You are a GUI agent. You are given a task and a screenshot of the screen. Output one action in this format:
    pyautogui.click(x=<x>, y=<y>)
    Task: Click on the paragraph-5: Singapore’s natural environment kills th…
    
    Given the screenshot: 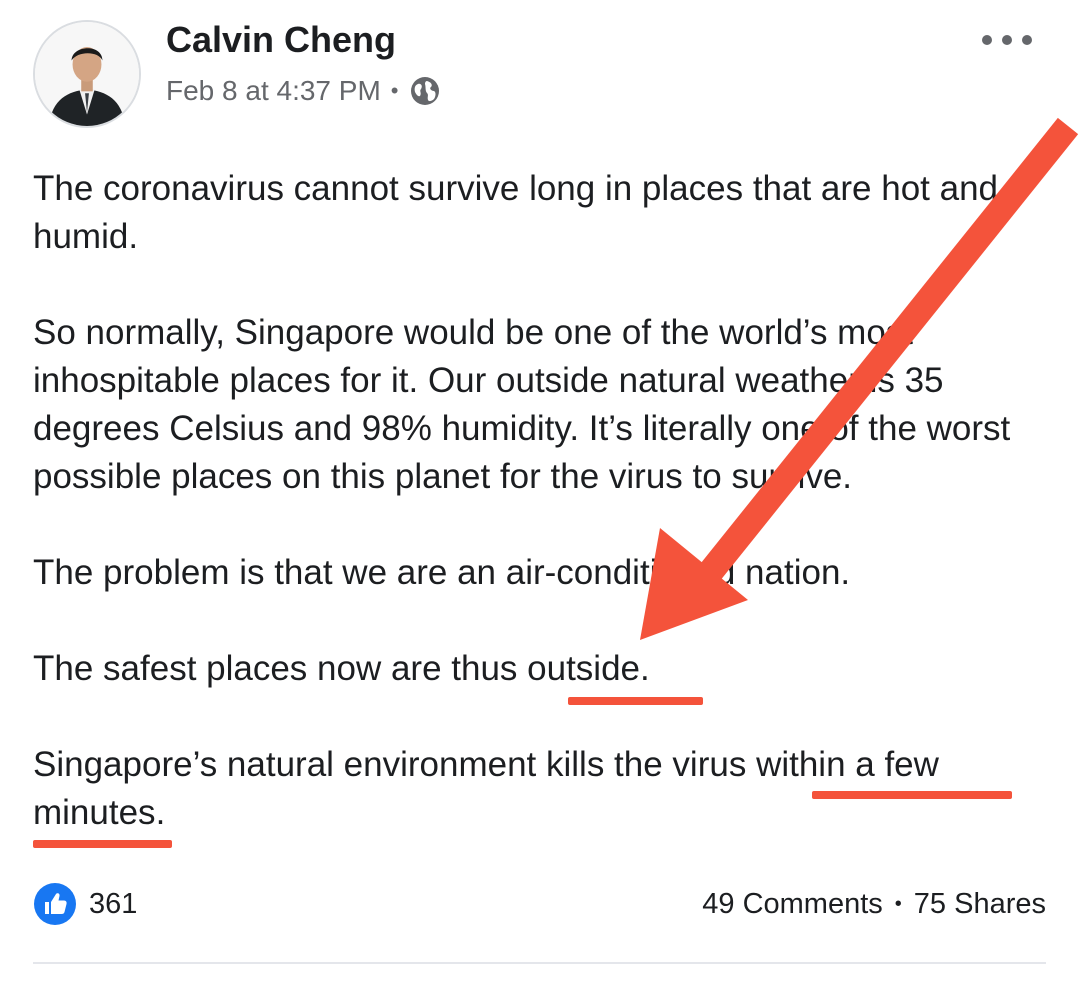 What is the action you would take?
    pyautogui.click(x=533, y=789)
    